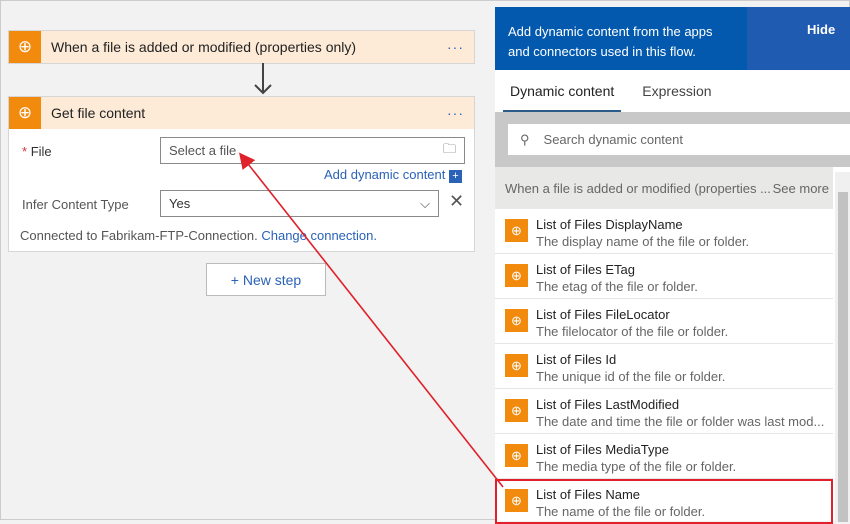  What do you see at coordinates (139, 235) in the screenshot?
I see `connection-text: Connected to Fabrikam-FTP-Connection.` at bounding box center [139, 235].